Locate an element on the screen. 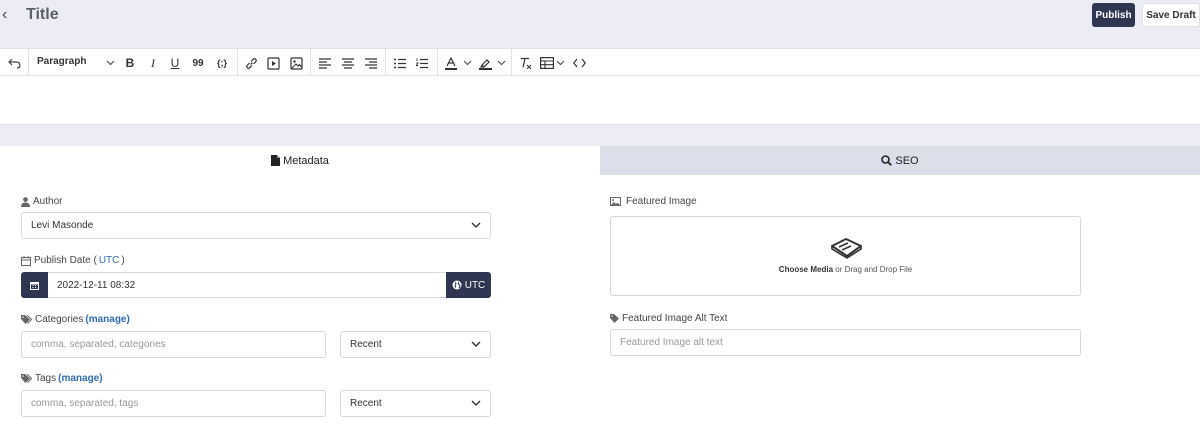 This screenshot has width=1200, height=425. categories-label-text: Categories is located at coordinates (59, 319).